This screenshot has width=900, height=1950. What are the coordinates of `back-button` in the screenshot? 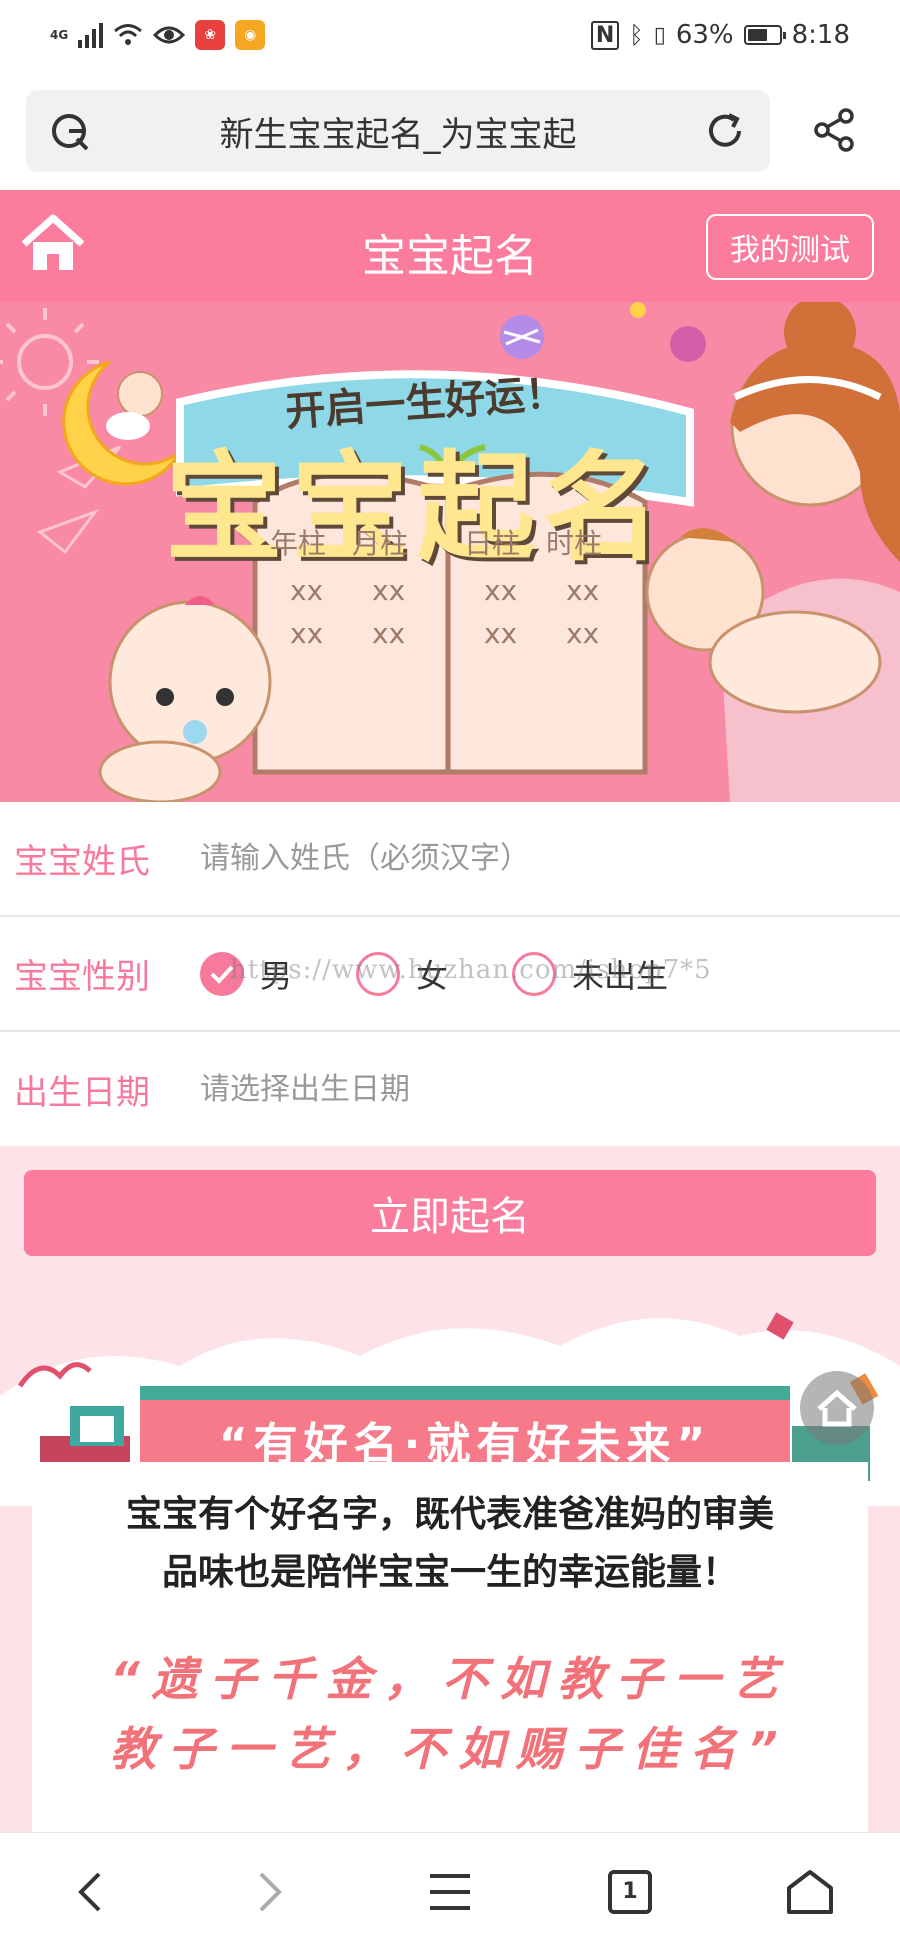 It's located at (90, 1892).